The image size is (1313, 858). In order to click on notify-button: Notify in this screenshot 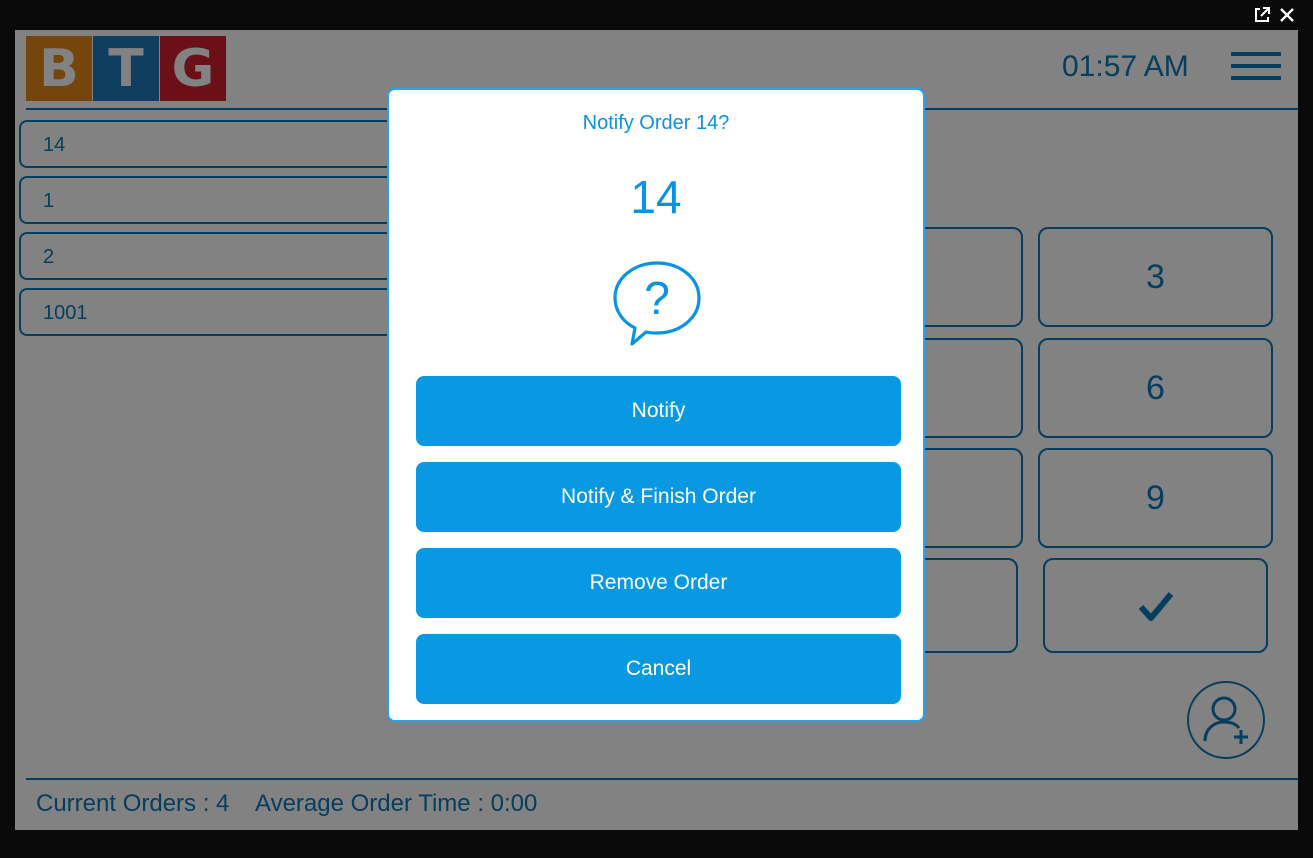, I will do `click(658, 411)`.